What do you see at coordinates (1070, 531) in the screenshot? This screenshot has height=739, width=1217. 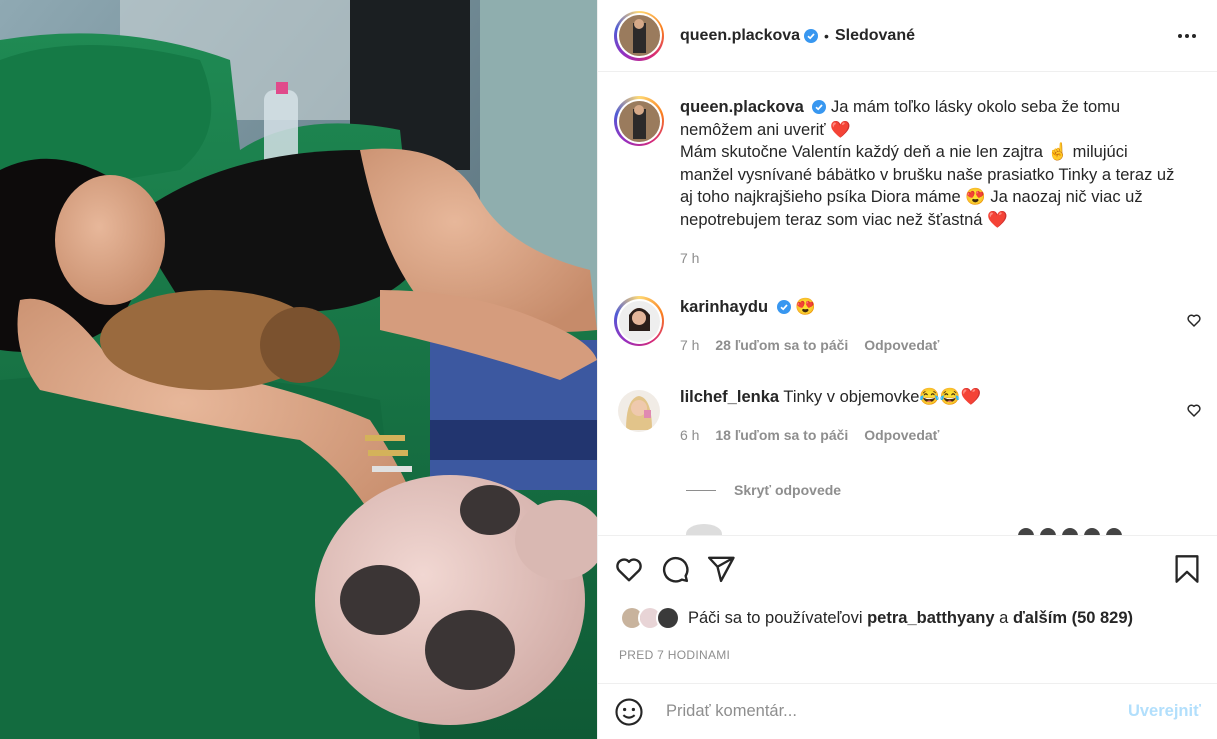 I see `next-comment-emoji-row` at bounding box center [1070, 531].